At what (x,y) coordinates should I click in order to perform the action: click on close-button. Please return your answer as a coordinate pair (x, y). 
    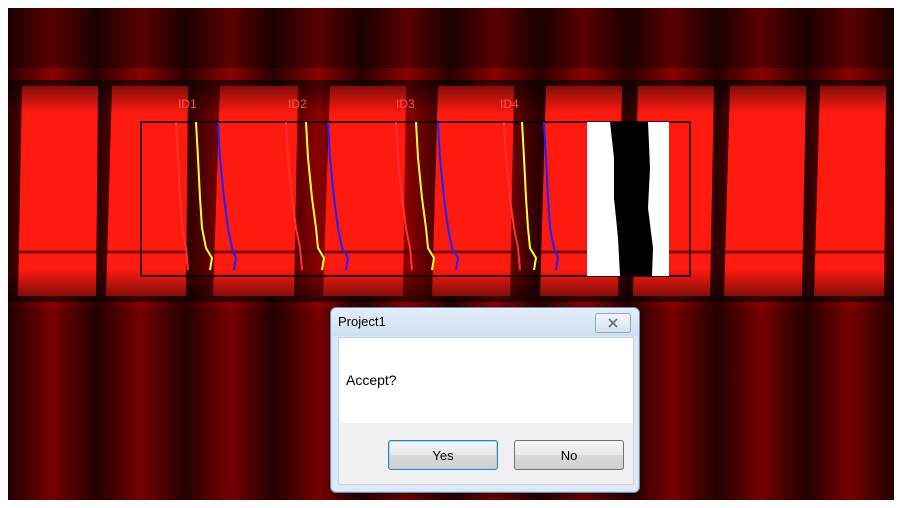
    Looking at the image, I should click on (613, 323).